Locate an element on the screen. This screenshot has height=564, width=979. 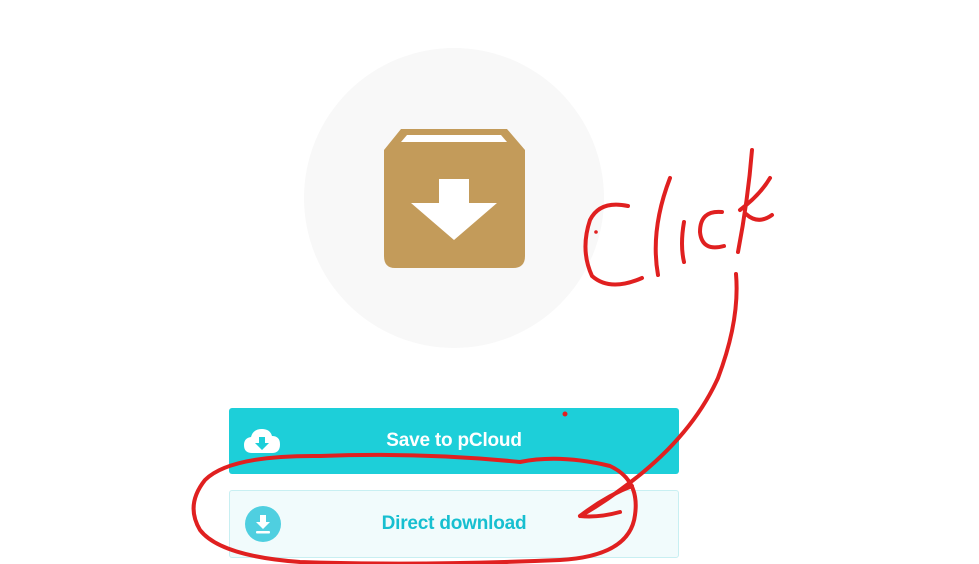
direct-download-button: Direct download is located at coordinates (454, 524).